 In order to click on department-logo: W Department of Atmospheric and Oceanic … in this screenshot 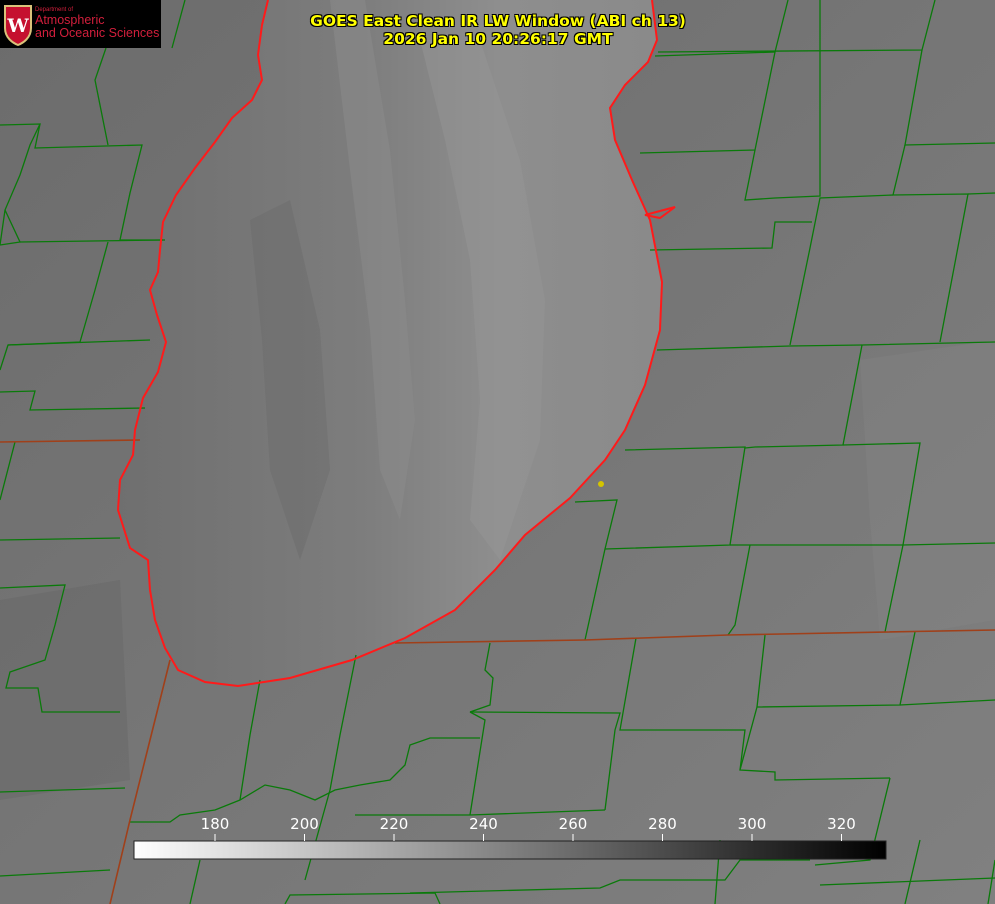, I will do `click(80, 24)`.